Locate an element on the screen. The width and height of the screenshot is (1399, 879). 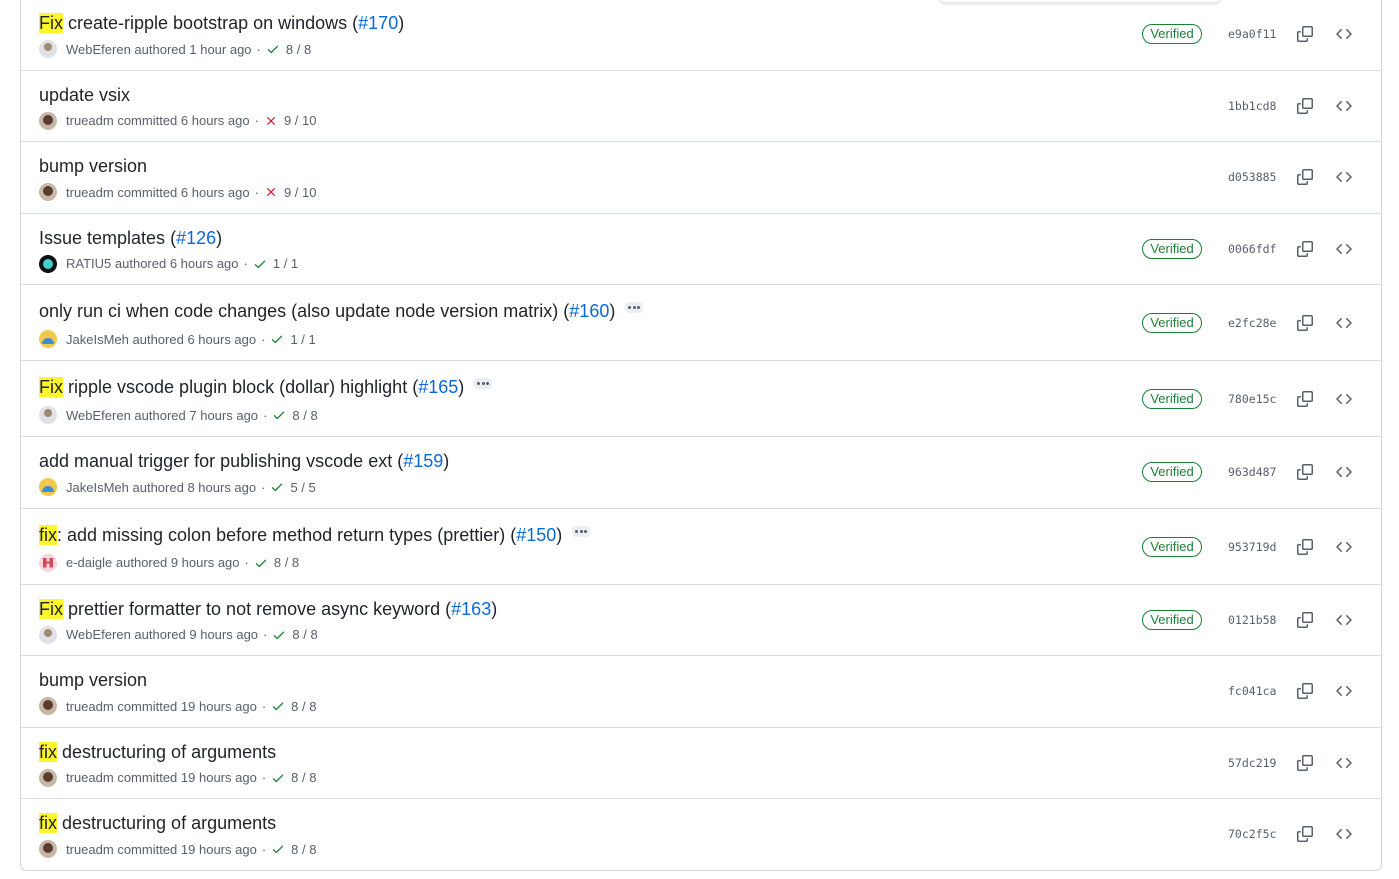
commit-message-text: update vsix is located at coordinates (84, 95).